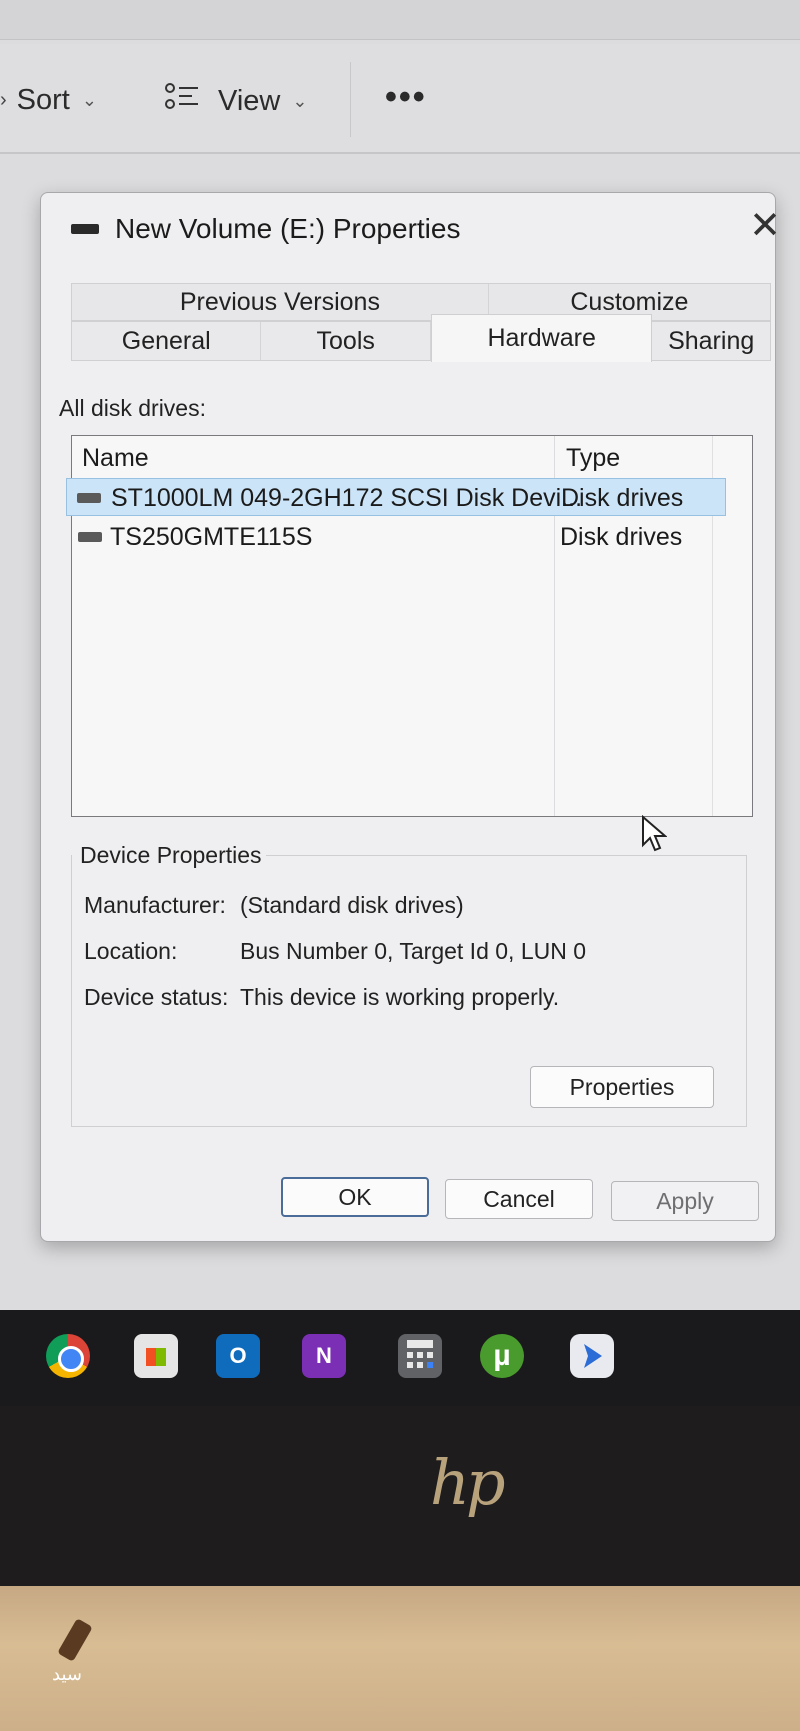  I want to click on tab-sharing: Sharing, so click(711, 341).